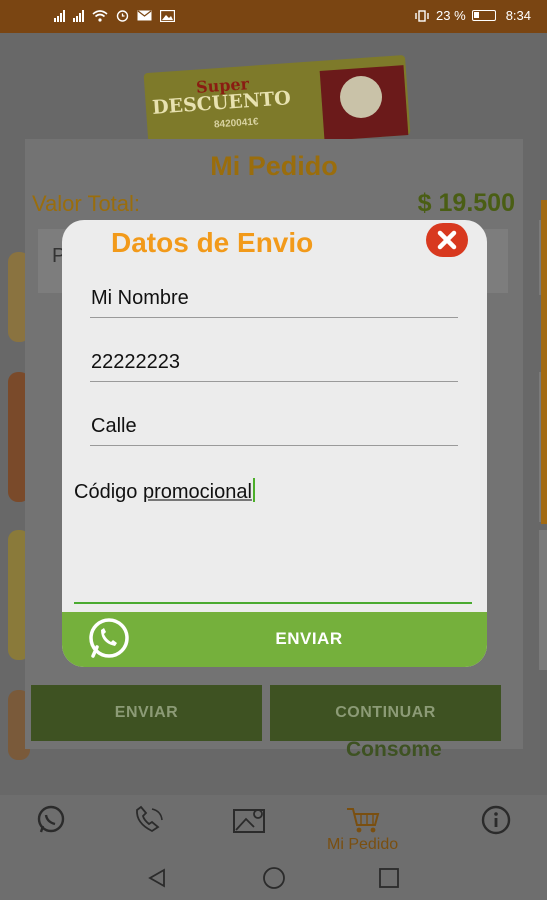 The width and height of the screenshot is (547, 900). What do you see at coordinates (106, 492) in the screenshot?
I see `promo-word-1: Código` at bounding box center [106, 492].